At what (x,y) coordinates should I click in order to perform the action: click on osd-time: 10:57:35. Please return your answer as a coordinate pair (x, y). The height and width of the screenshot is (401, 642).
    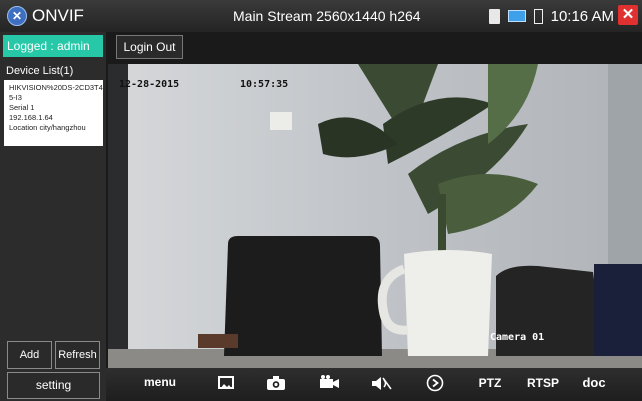
    Looking at the image, I should click on (264, 84).